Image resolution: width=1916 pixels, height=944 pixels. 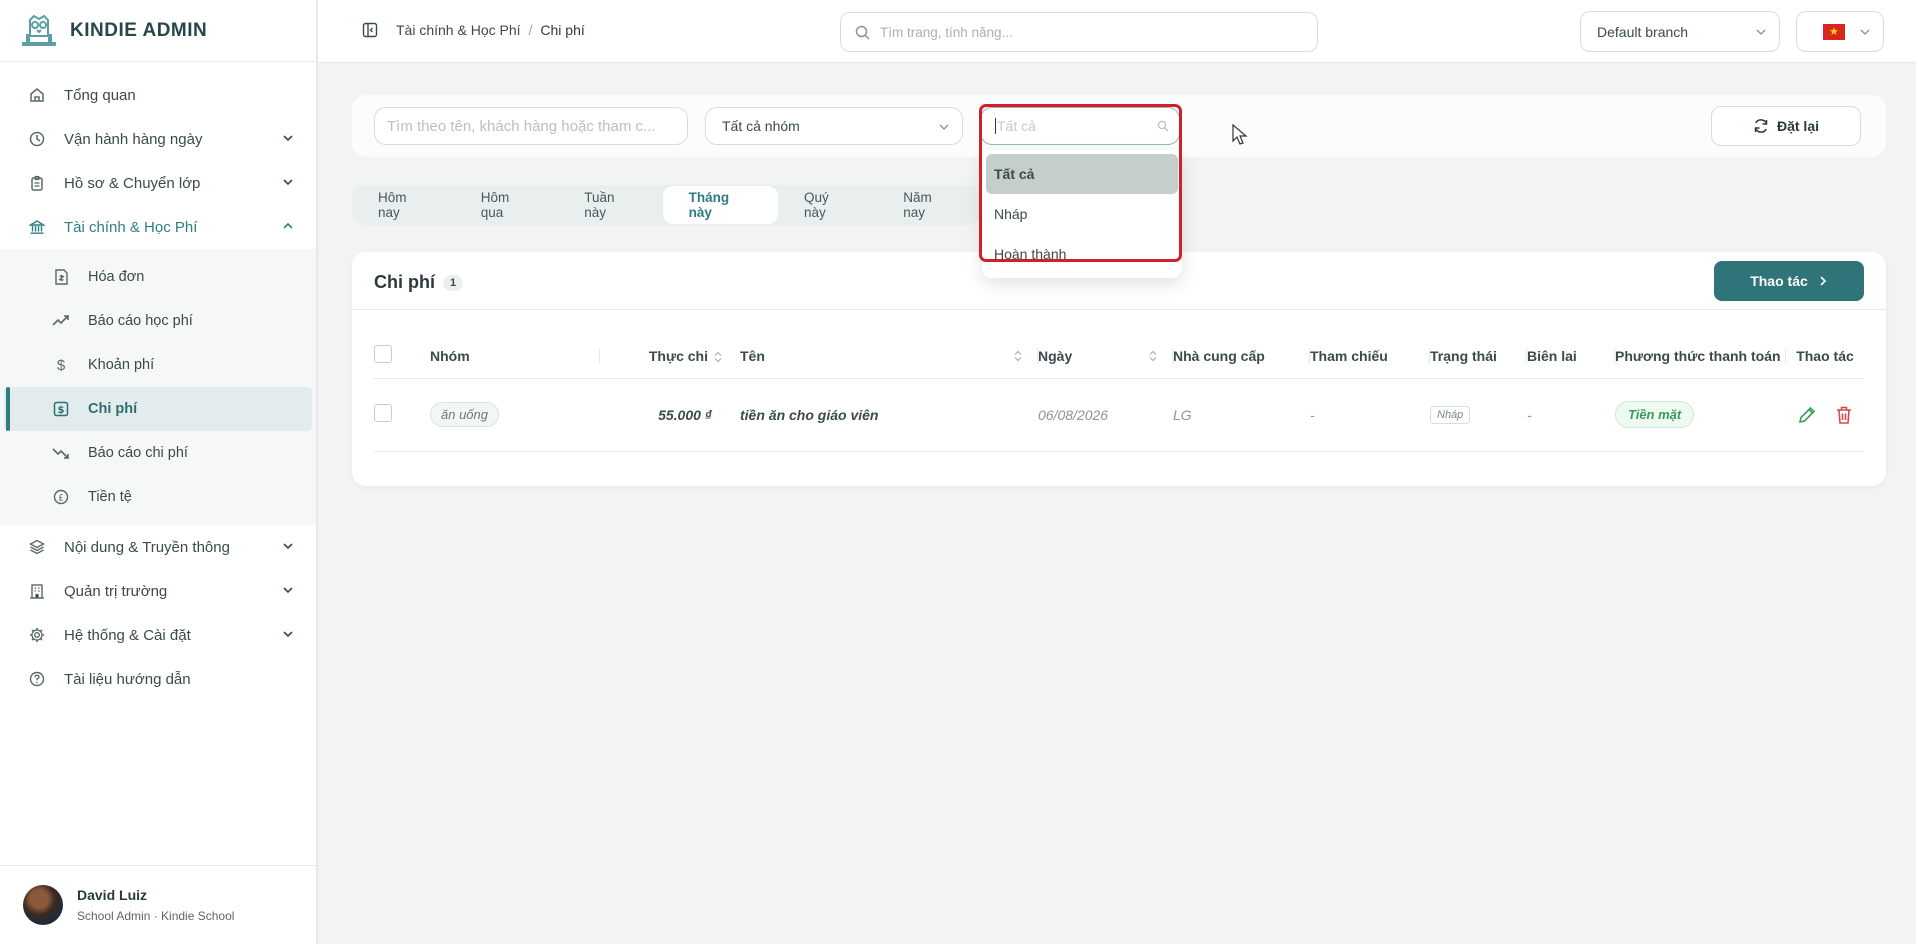 What do you see at coordinates (1478, 356) in the screenshot?
I see `column-status: Trạng thái` at bounding box center [1478, 356].